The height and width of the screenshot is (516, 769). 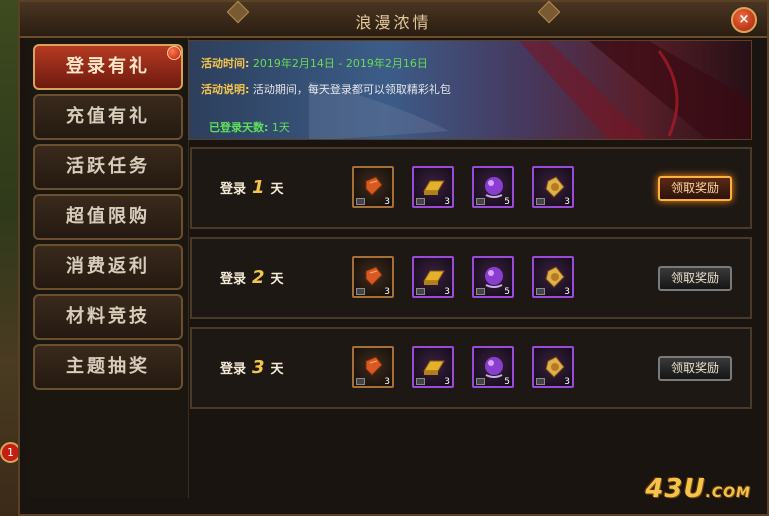 I want to click on event-description: 活动说明: 活动期间，每天登录都可以领取精彩礼包, so click(x=326, y=89).